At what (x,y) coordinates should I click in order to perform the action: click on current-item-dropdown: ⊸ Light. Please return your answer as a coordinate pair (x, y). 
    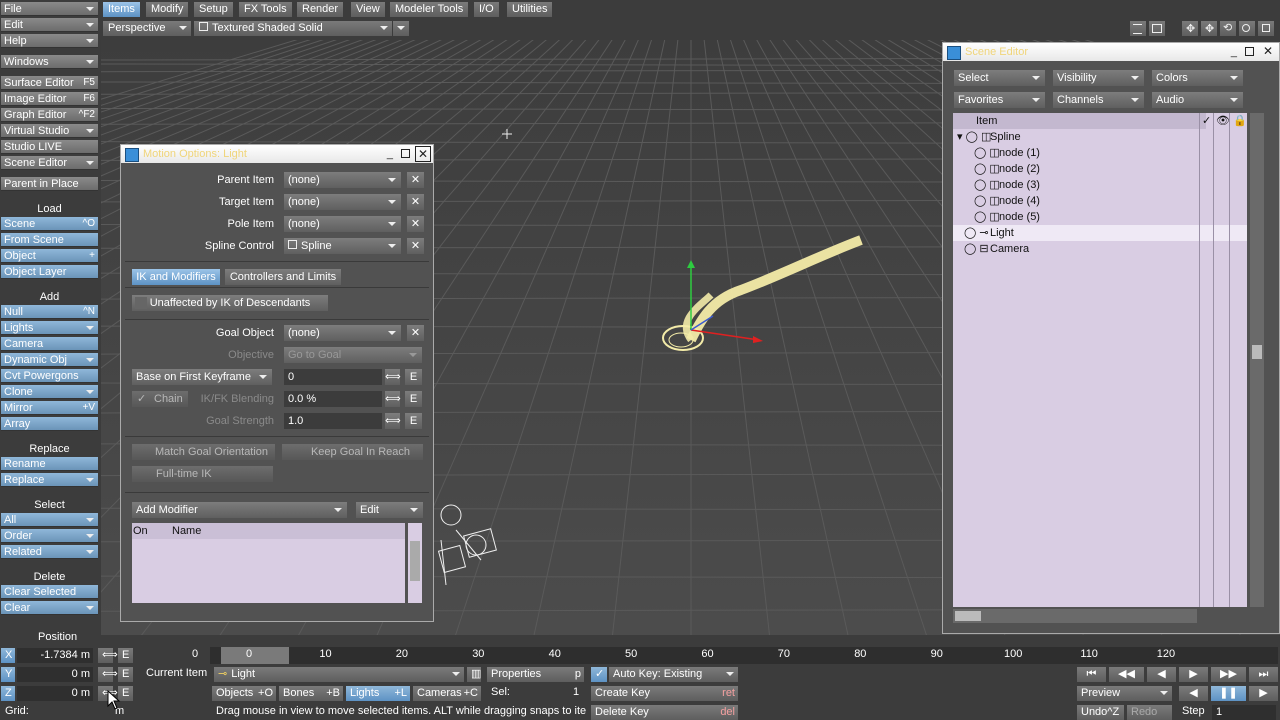
    Looking at the image, I should click on (339, 674).